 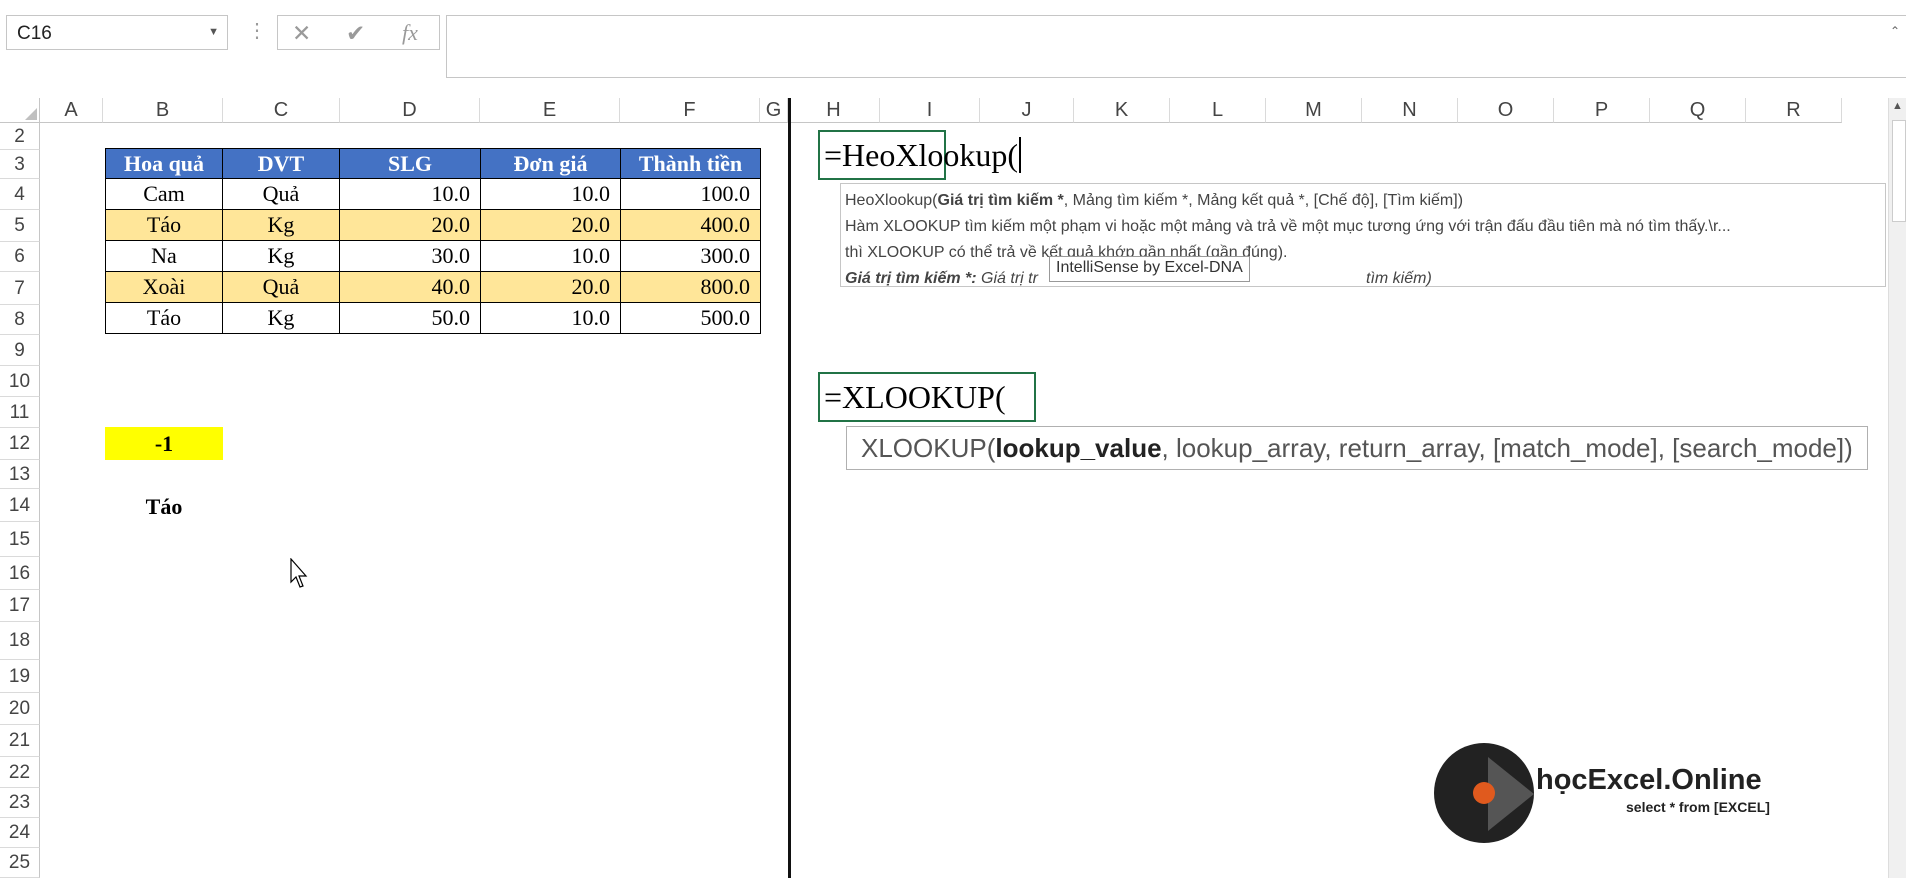 I want to click on row-header-4: 4, so click(x=20, y=194).